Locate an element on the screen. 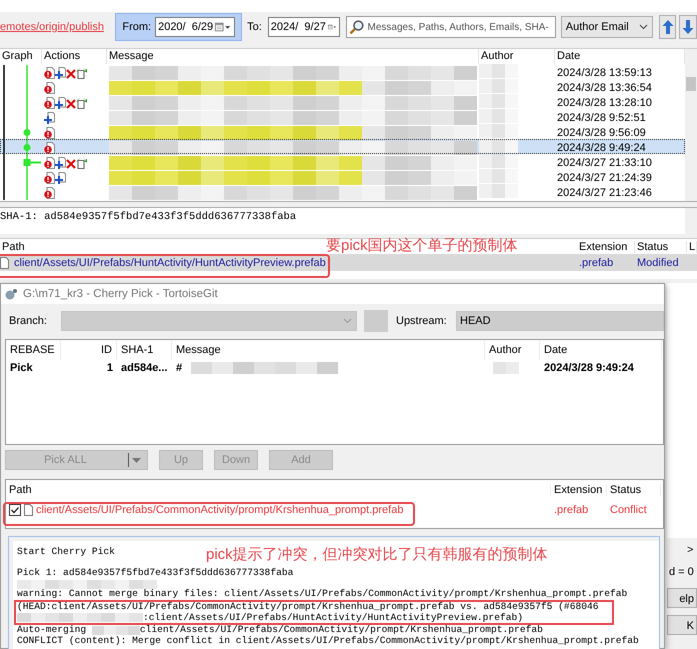 The image size is (697, 649). file-row: client/Assets/UI/Prefabs/HuntActivity/HuntActivityPreview.prefab .prefab Modified is located at coordinates (348, 262).